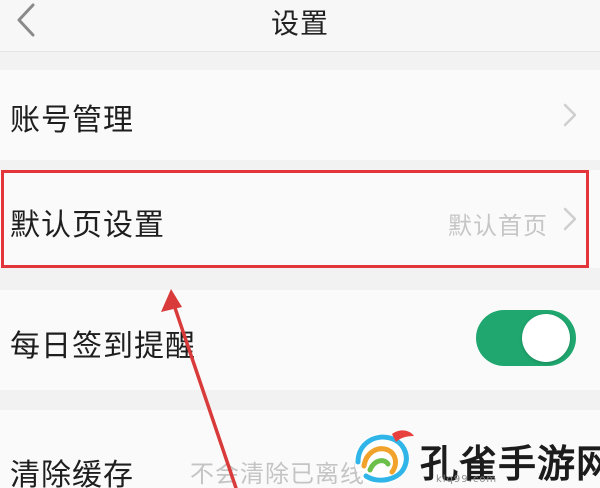 This screenshot has width=600, height=488. What do you see at coordinates (72, 473) in the screenshot?
I see `clear-cache-label: 清除缓存` at bounding box center [72, 473].